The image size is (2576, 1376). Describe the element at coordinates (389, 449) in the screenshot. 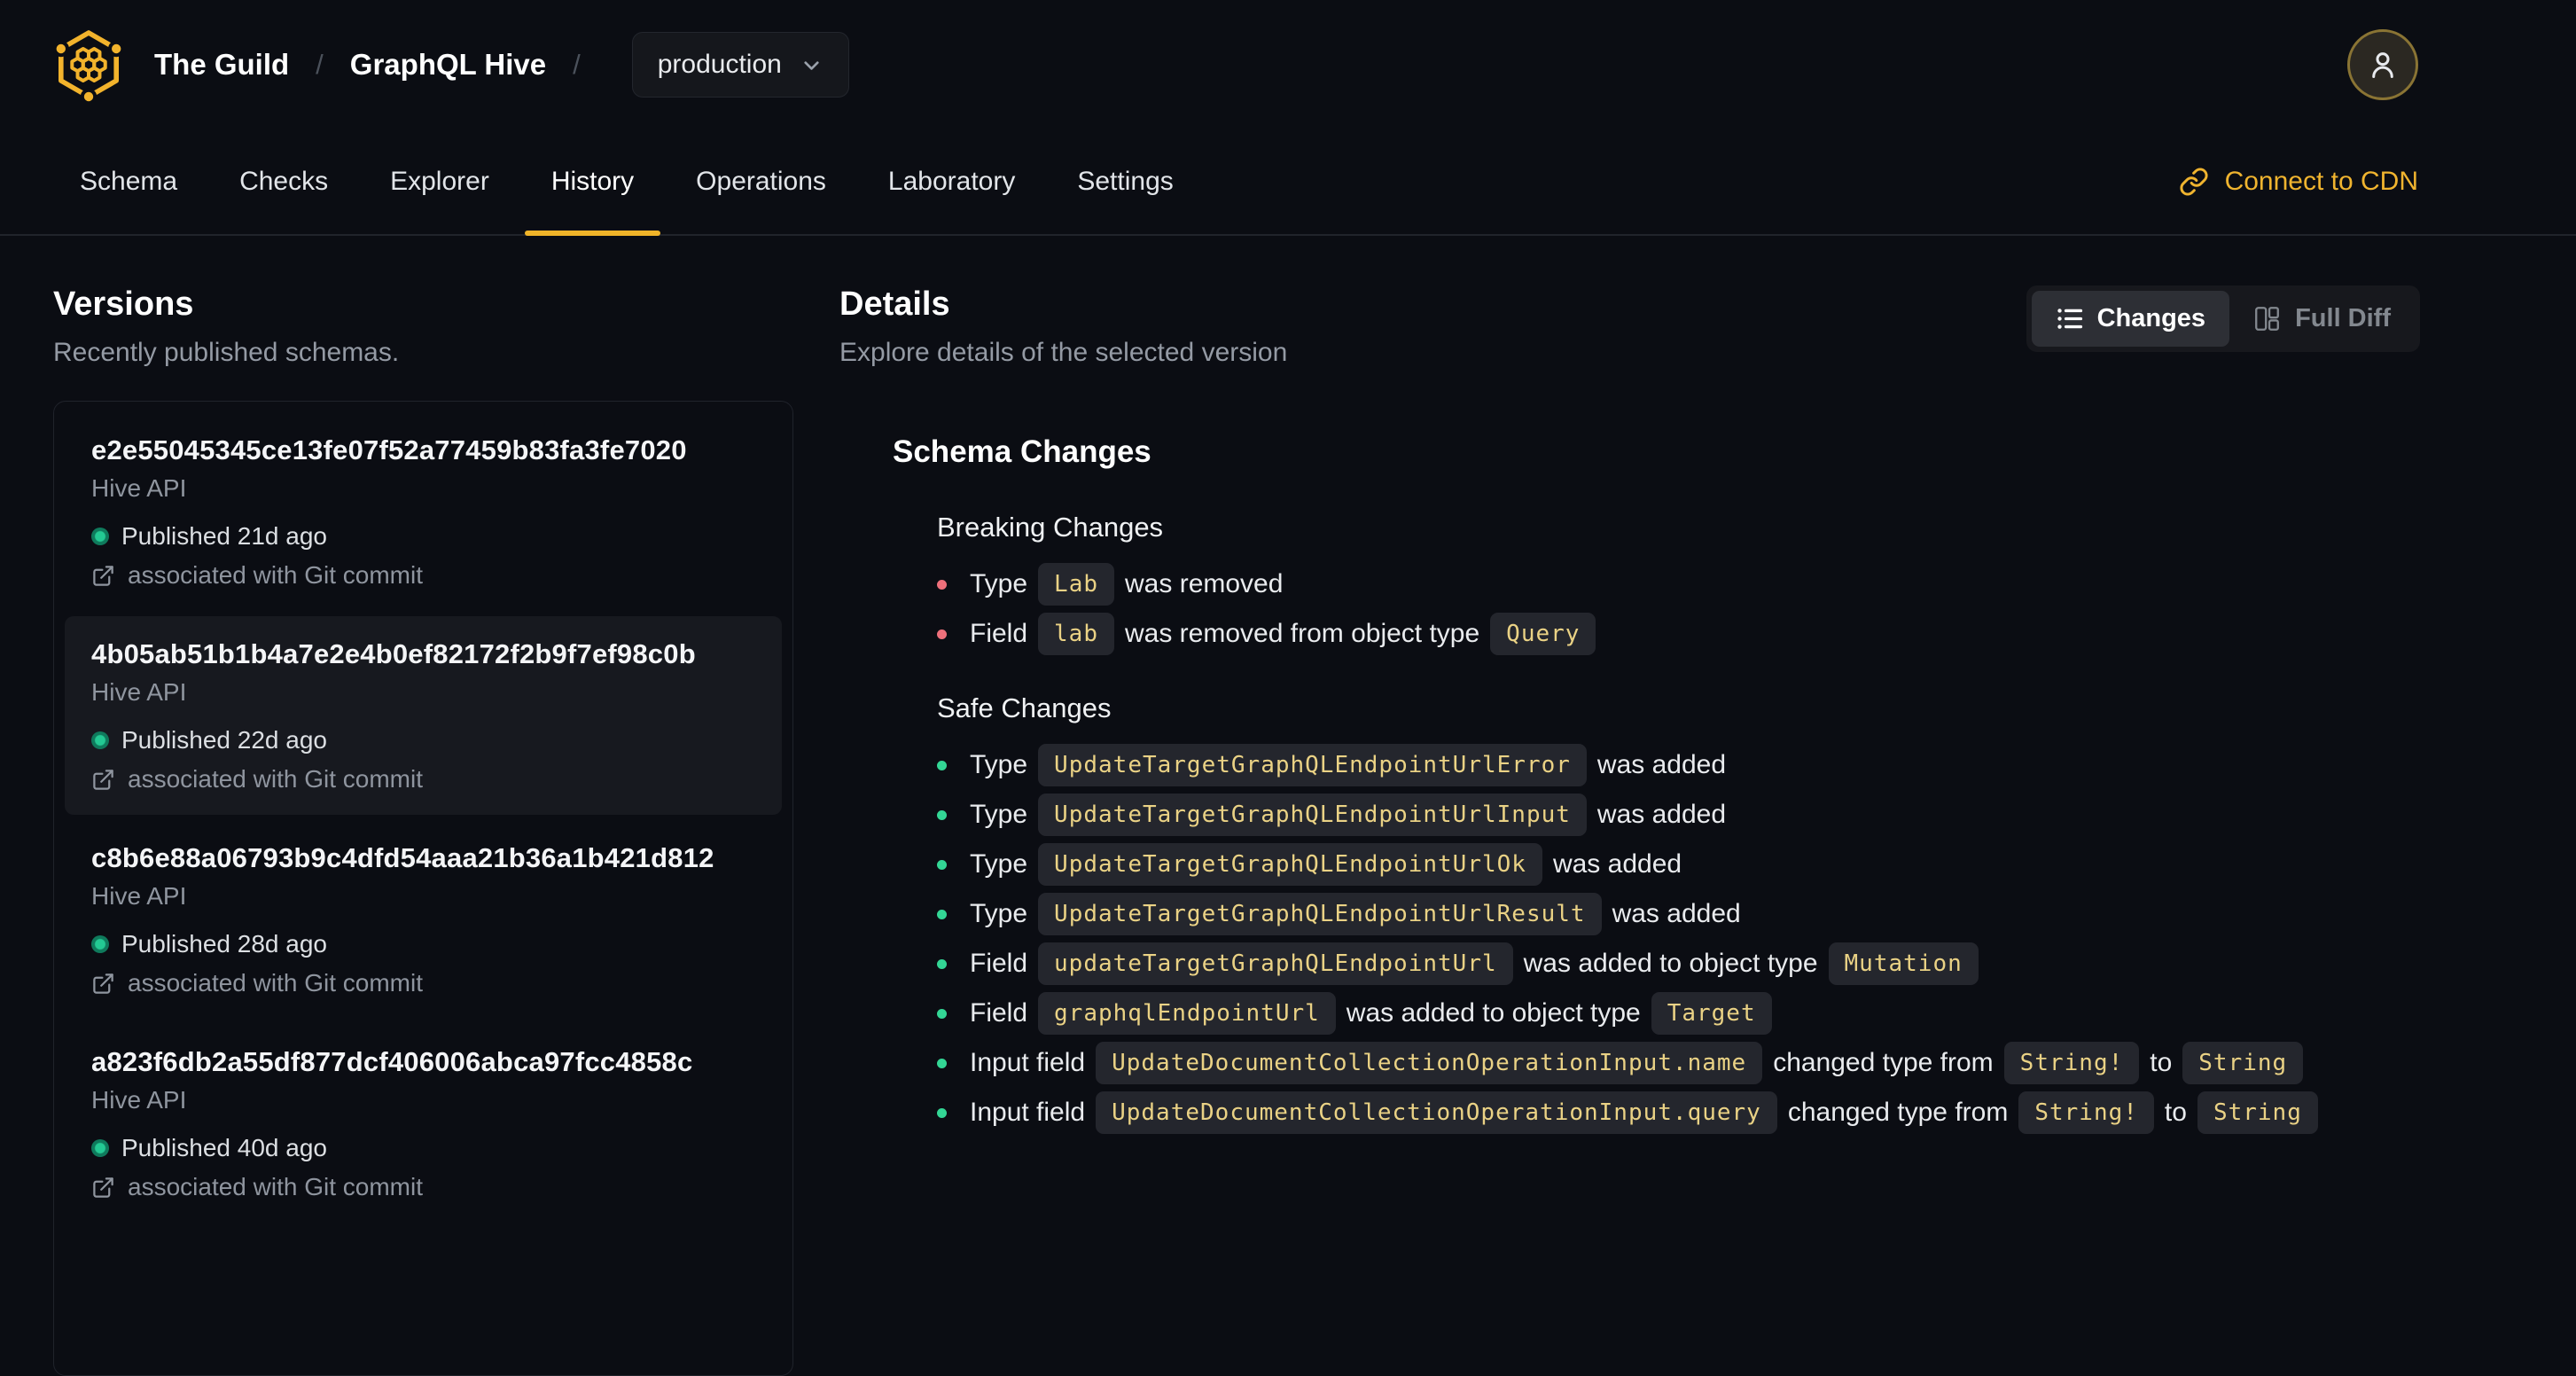

I see `version-hash: e2e55045345ce13fe07f52a77459b83fa3fe7020` at that location.